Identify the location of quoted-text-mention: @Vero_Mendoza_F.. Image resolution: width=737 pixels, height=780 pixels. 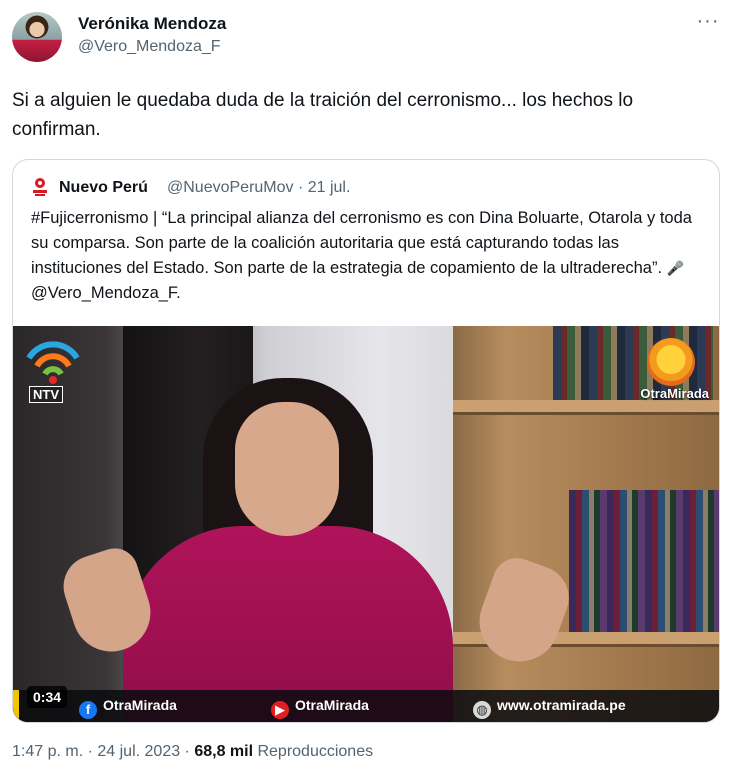
(106, 293).